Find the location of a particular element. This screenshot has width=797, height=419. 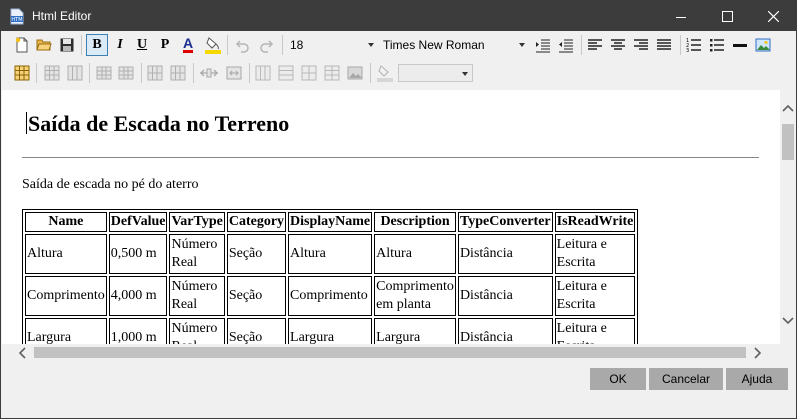

minimize-icon is located at coordinates (681, 17).